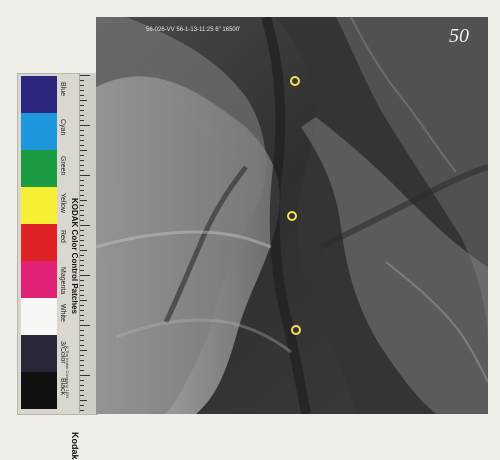  I want to click on yellow-circle-marker-middle, so click(292, 216).